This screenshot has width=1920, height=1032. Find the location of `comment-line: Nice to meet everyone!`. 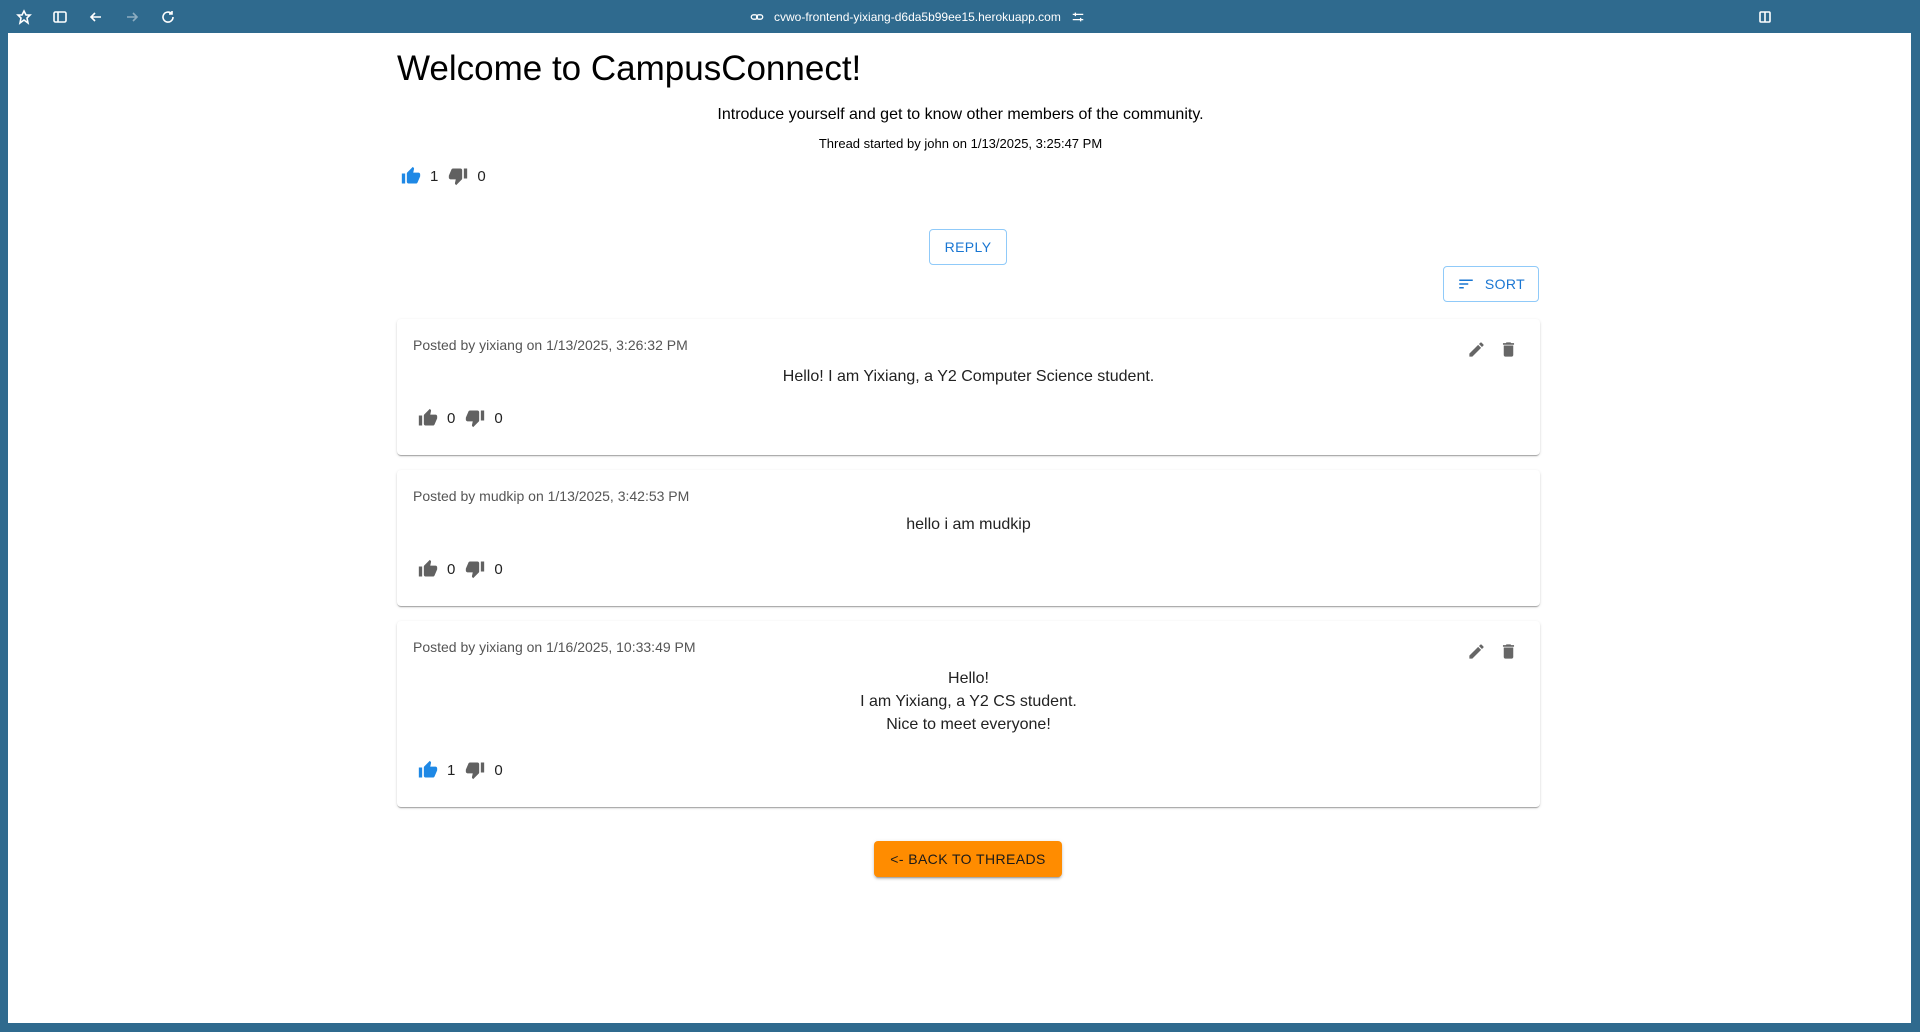

comment-line: Nice to meet everyone! is located at coordinates (968, 724).